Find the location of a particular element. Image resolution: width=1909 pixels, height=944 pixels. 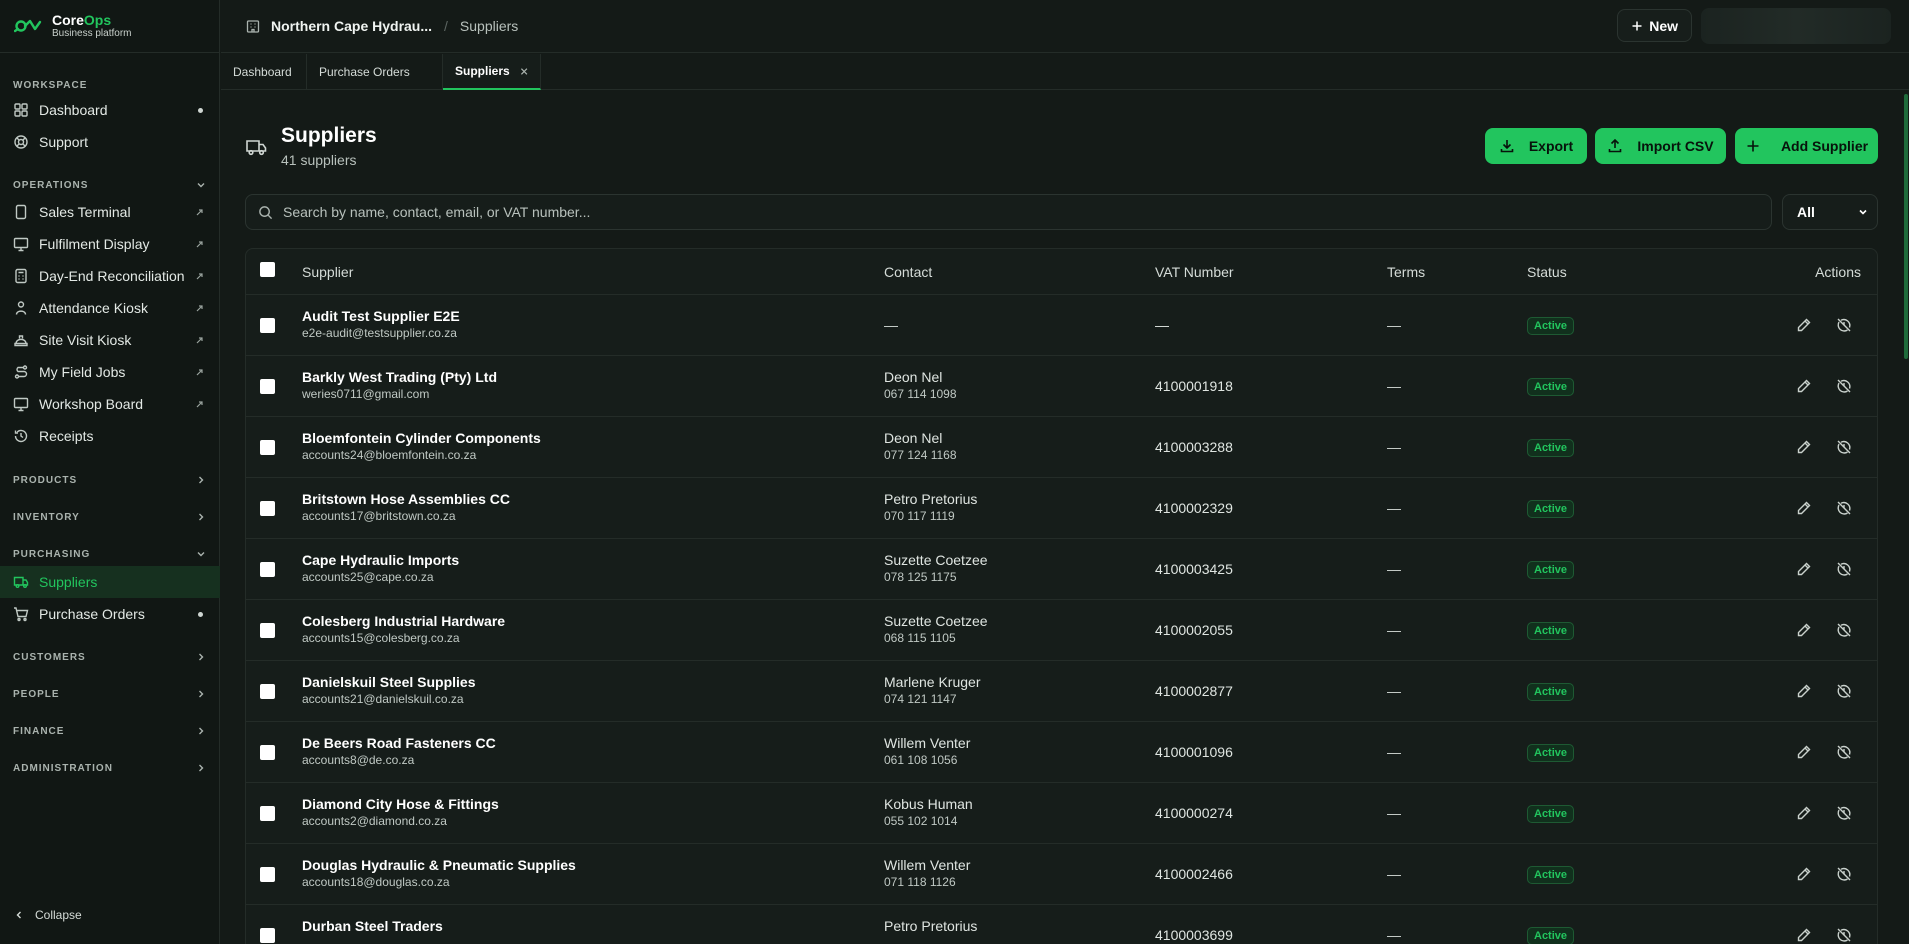

sidebar-item-receipts: Receipts is located at coordinates (110, 436).